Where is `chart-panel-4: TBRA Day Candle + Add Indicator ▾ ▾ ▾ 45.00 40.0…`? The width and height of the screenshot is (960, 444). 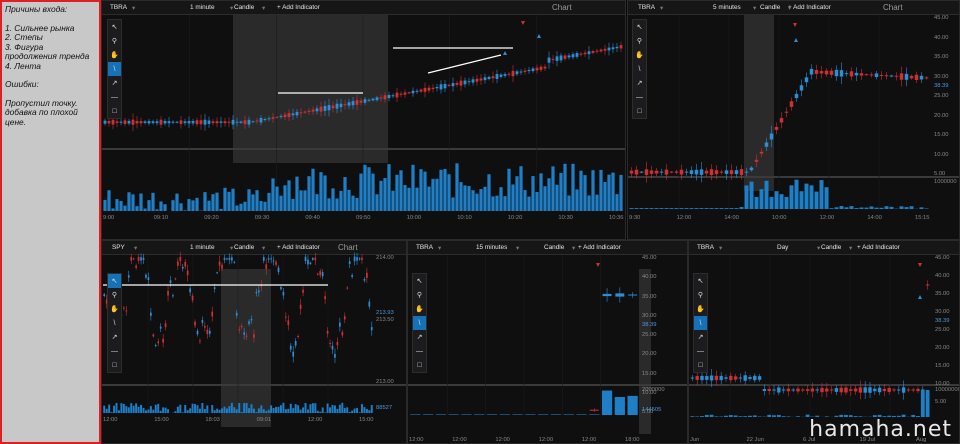 chart-panel-4: TBRA Day Candle + Add Indicator ▾ ▾ ▾ 45.00 40.0… is located at coordinates (824, 342).